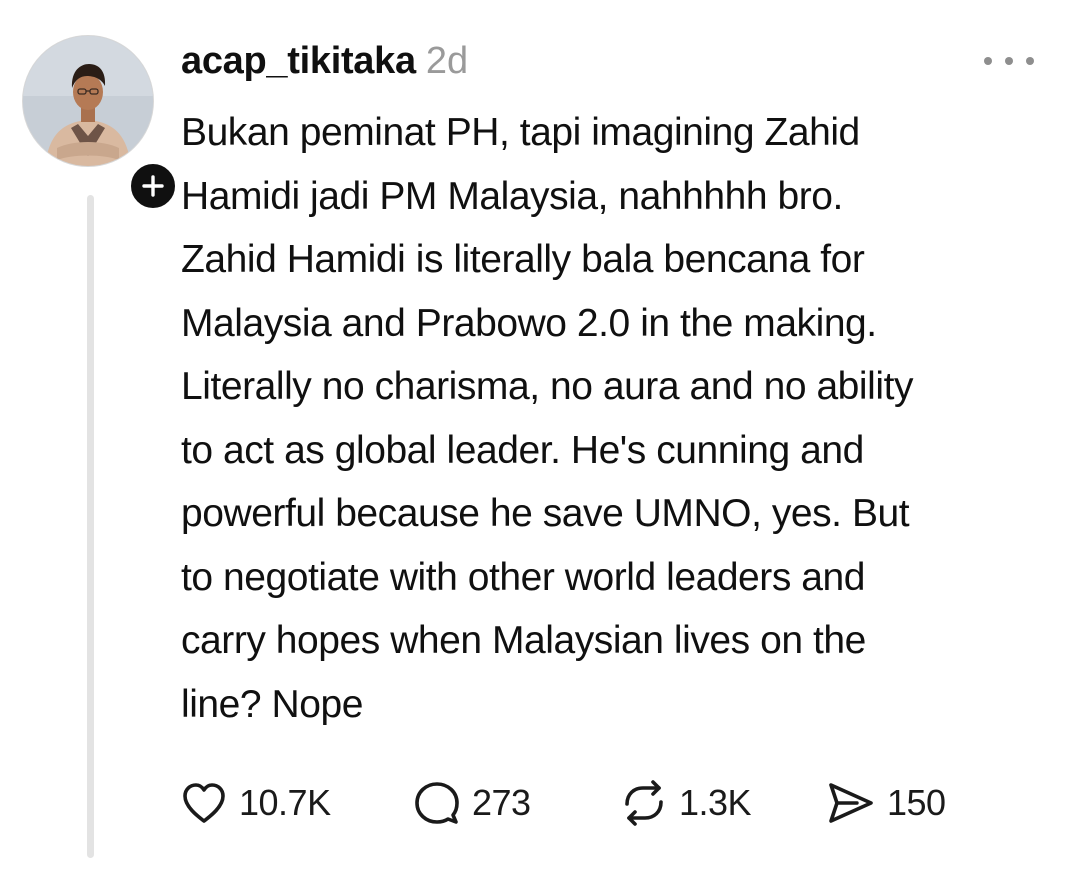 This screenshot has width=1080, height=885. Describe the element at coordinates (437, 803) in the screenshot. I see `speech-bubble-icon` at that location.